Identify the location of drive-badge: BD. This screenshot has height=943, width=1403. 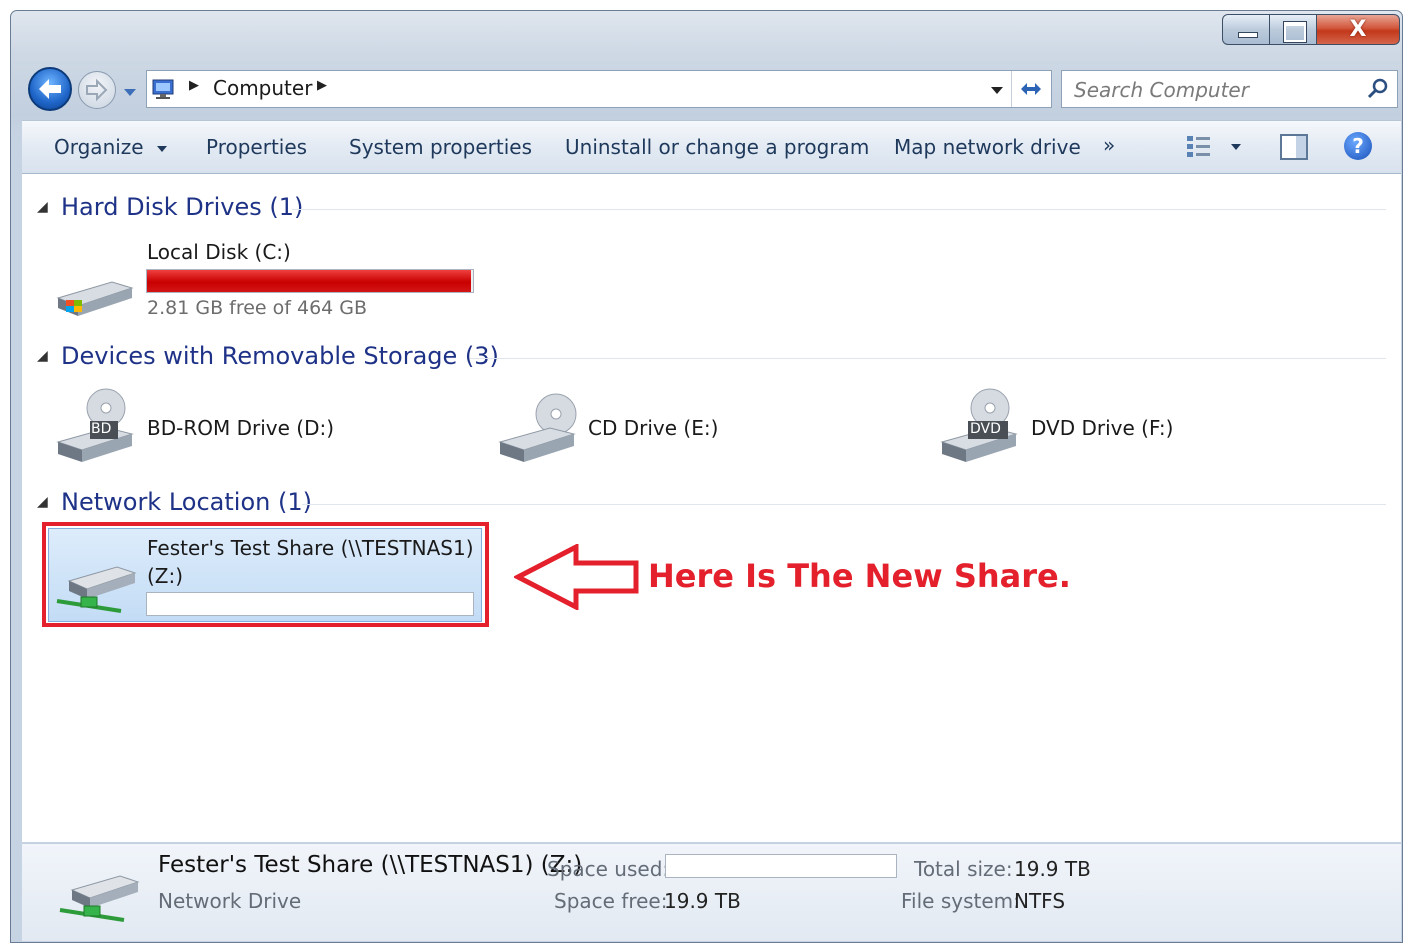
(101, 429).